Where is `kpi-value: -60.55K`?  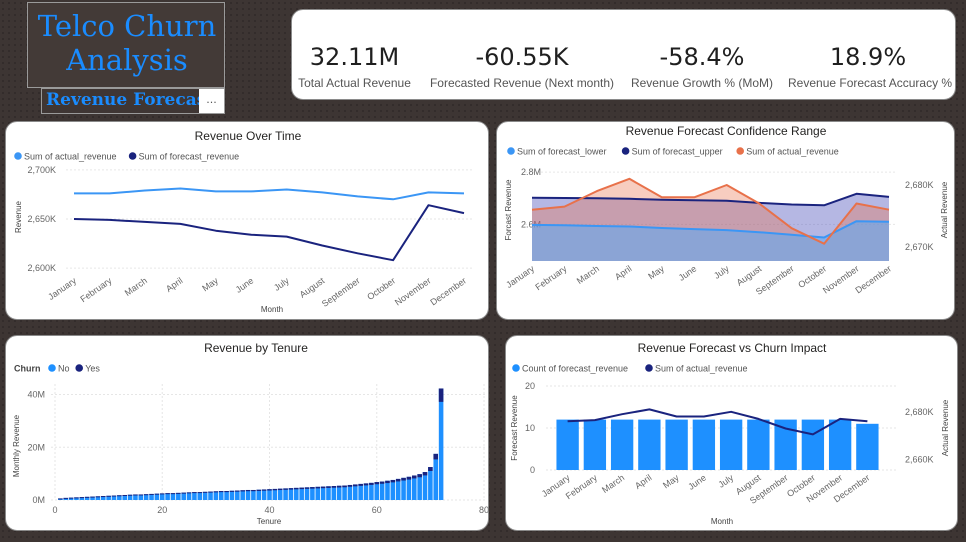
kpi-value: -60.55K is located at coordinates (522, 57).